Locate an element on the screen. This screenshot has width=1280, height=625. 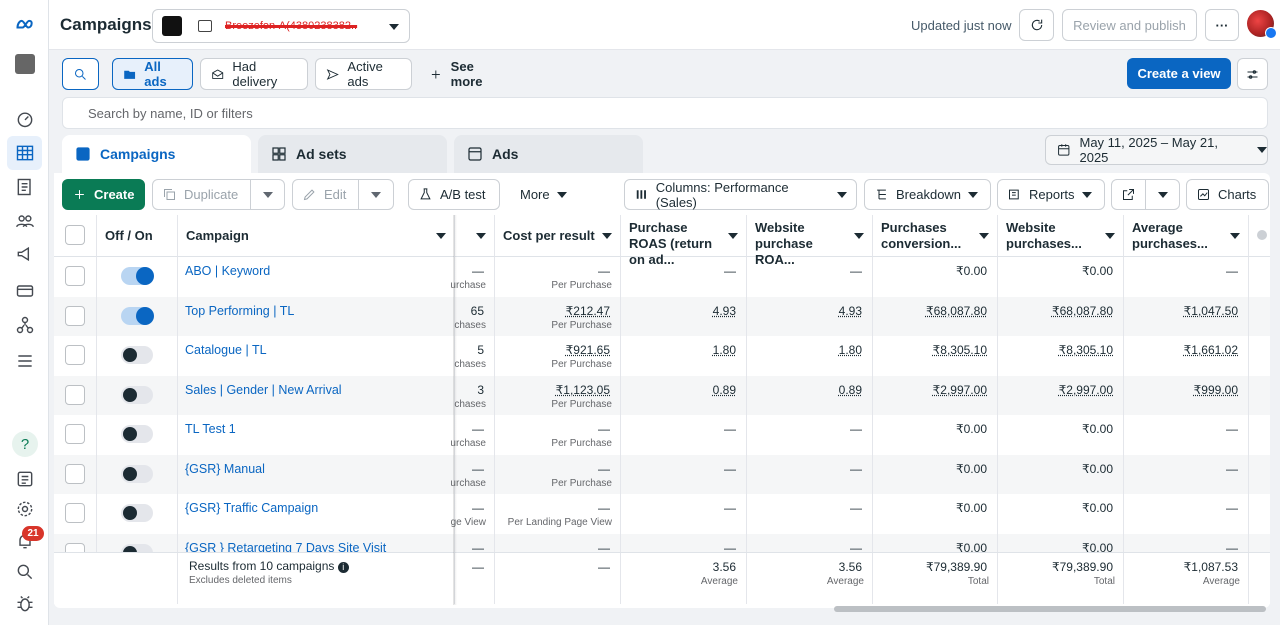
search-icon is located at coordinates (25, 572).